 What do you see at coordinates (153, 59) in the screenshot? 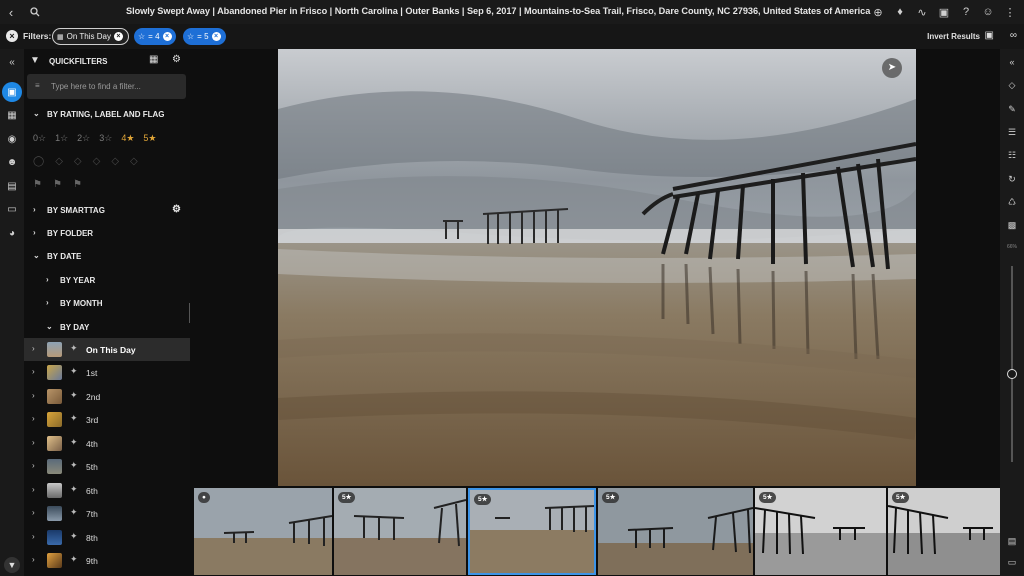
I see `add-filter-icon: ▦` at bounding box center [153, 59].